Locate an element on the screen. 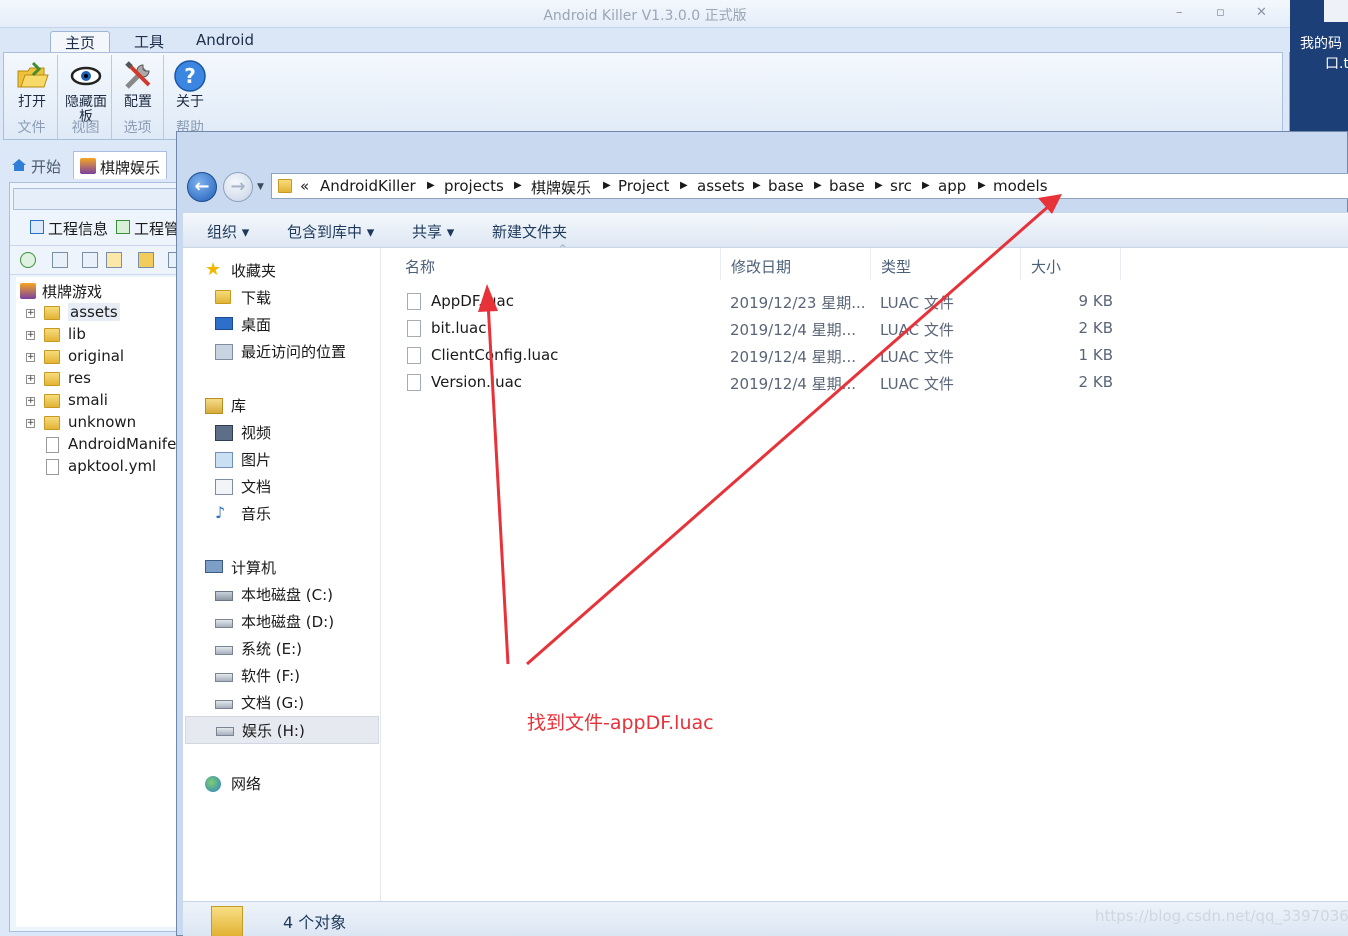 The width and height of the screenshot is (1348, 936). new-folder-button: 新建文件夹 is located at coordinates (529, 231).